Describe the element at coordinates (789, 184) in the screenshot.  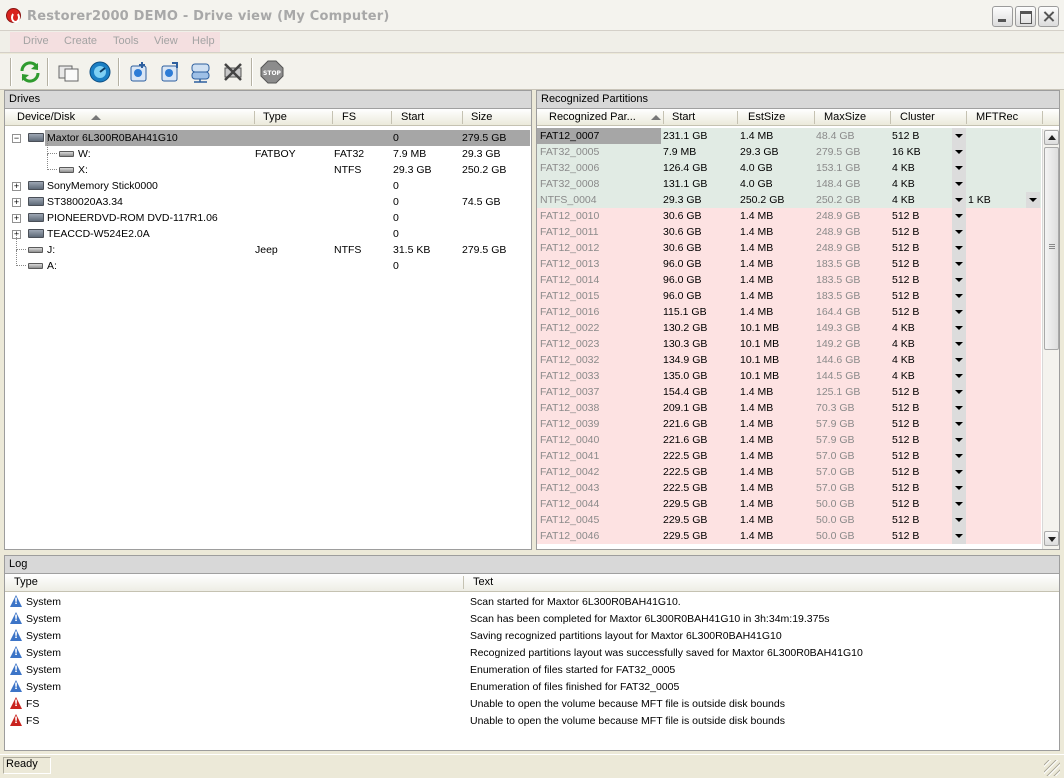
I see `partition-row: FAT32_0008 131.1 GB 4.0 GB 148.4 GB 4 KB` at that location.